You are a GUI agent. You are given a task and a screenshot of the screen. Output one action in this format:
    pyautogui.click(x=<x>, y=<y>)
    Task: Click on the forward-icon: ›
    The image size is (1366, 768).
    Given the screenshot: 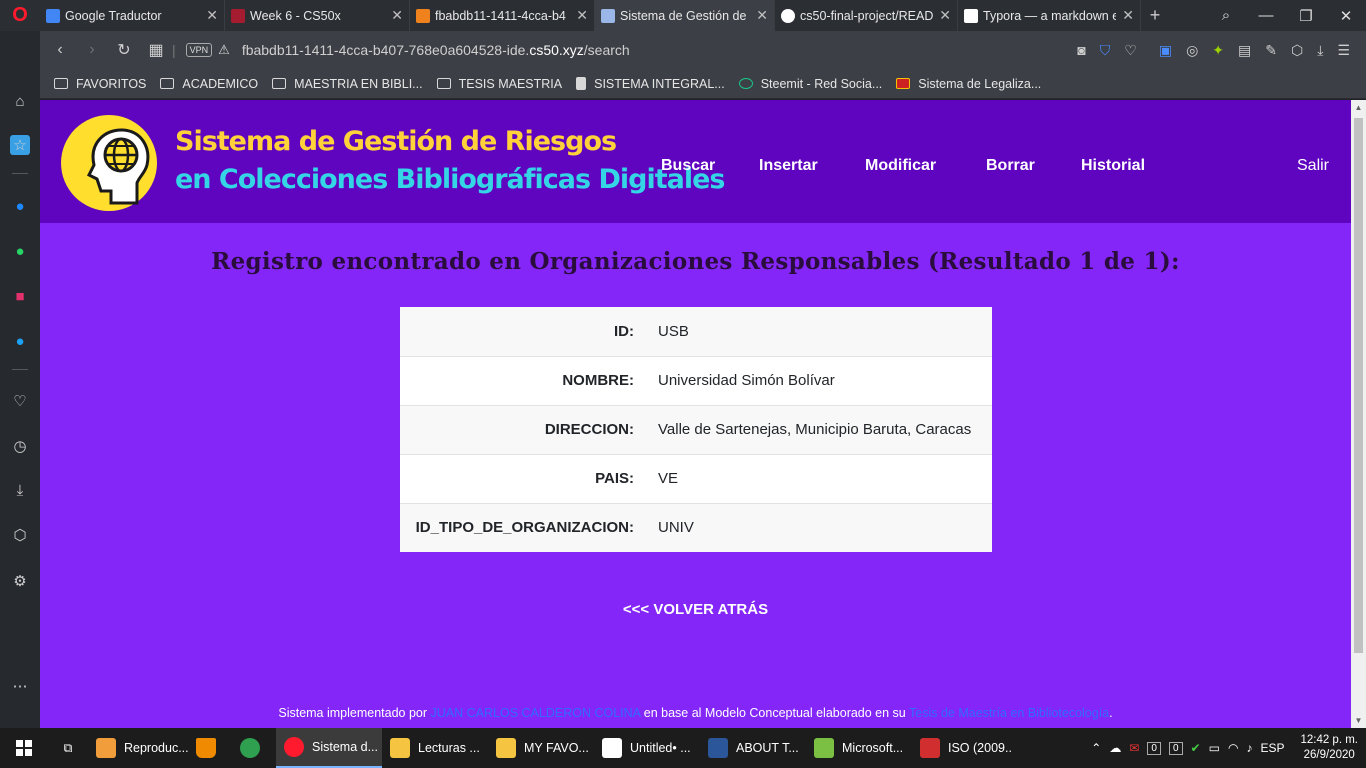 What is the action you would take?
    pyautogui.click(x=92, y=50)
    